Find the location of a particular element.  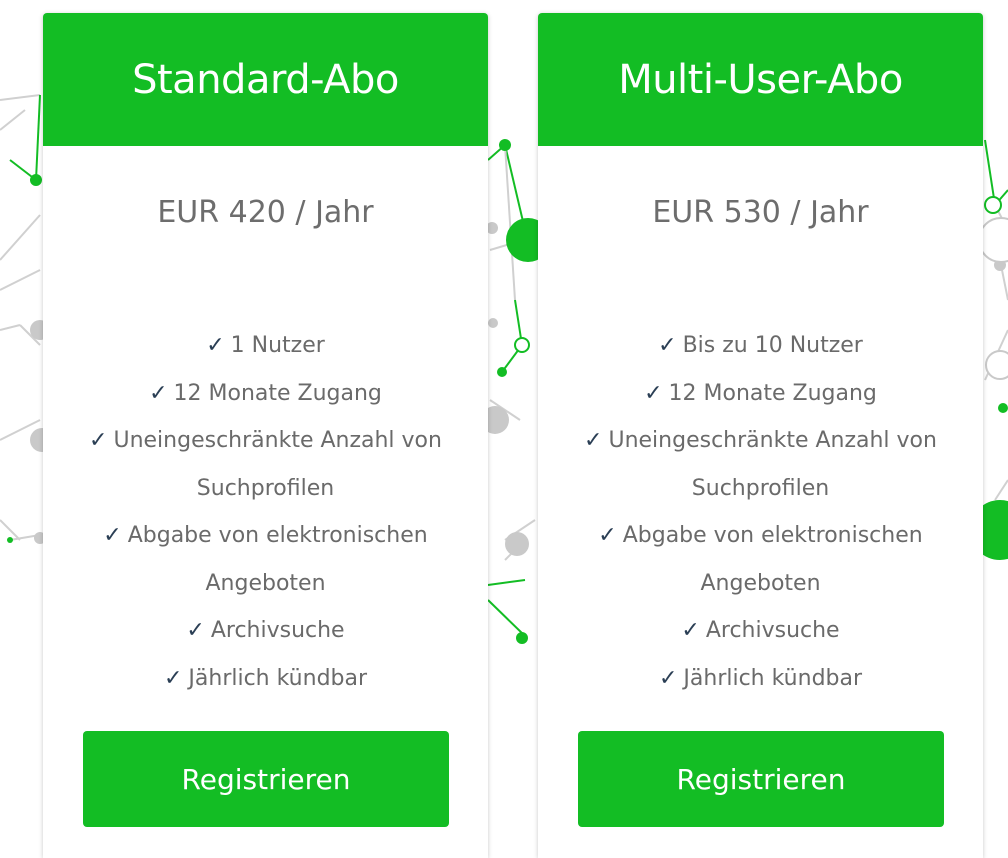

feature-text: 1 Nutzer is located at coordinates (277, 345).